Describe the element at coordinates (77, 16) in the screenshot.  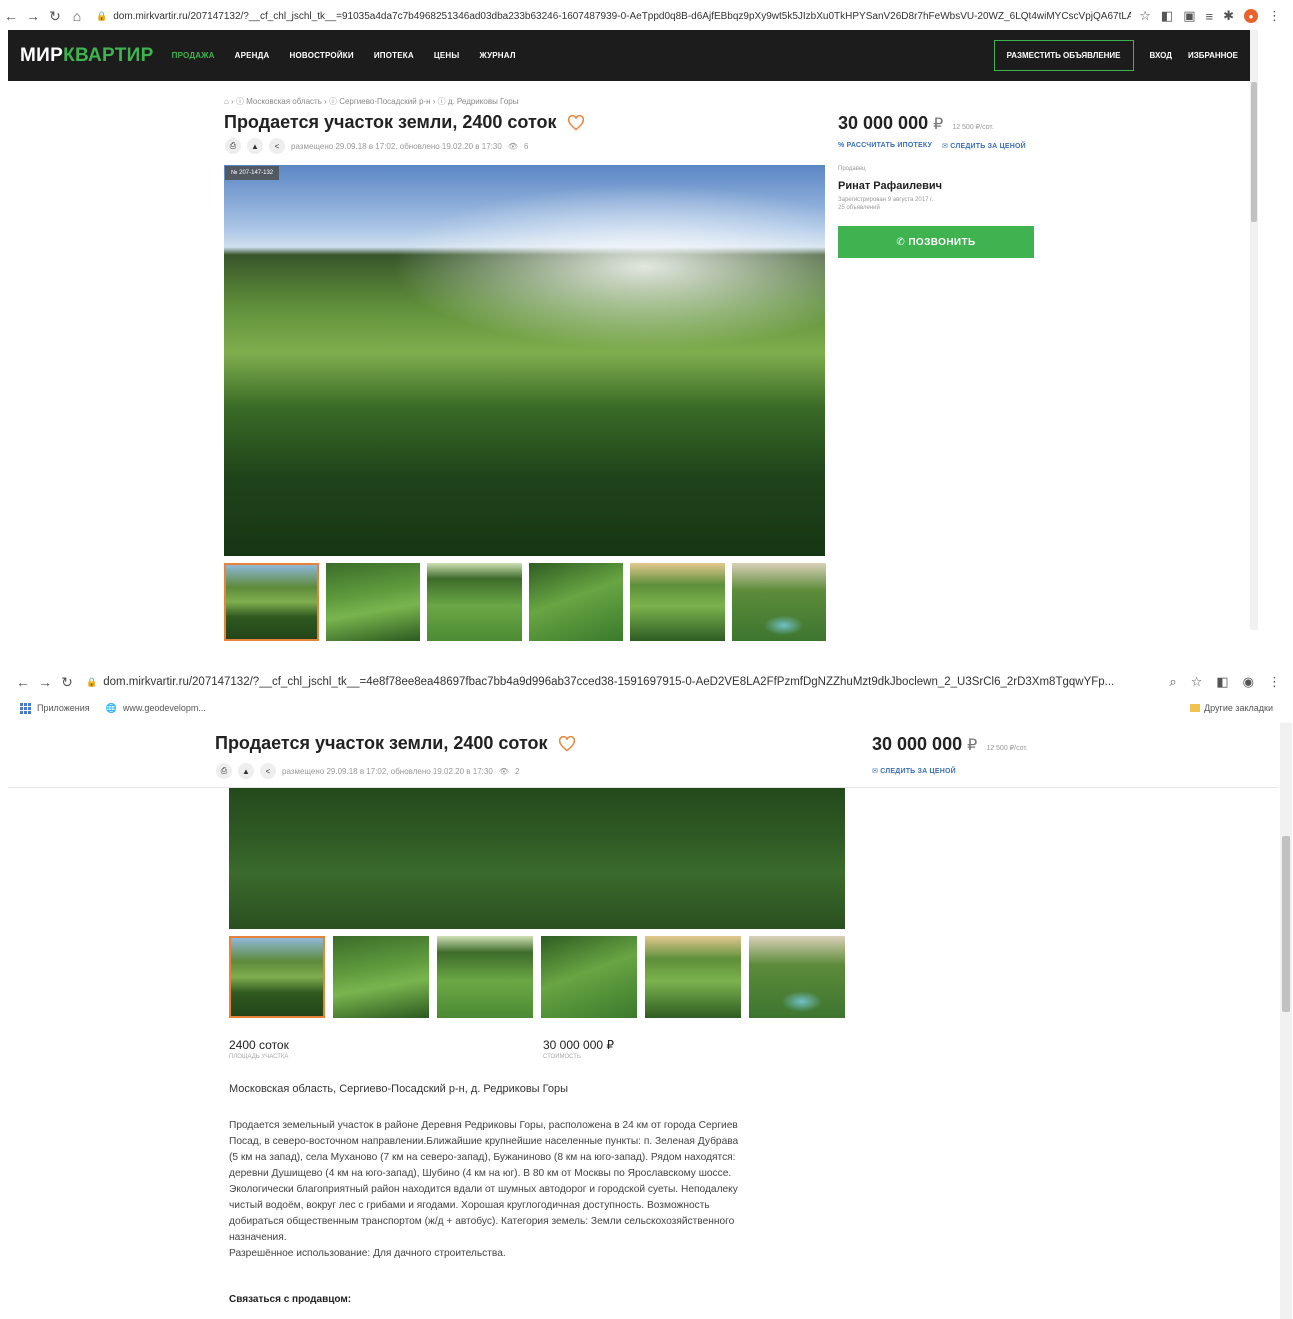
I see `home-icon: ⌂` at that location.